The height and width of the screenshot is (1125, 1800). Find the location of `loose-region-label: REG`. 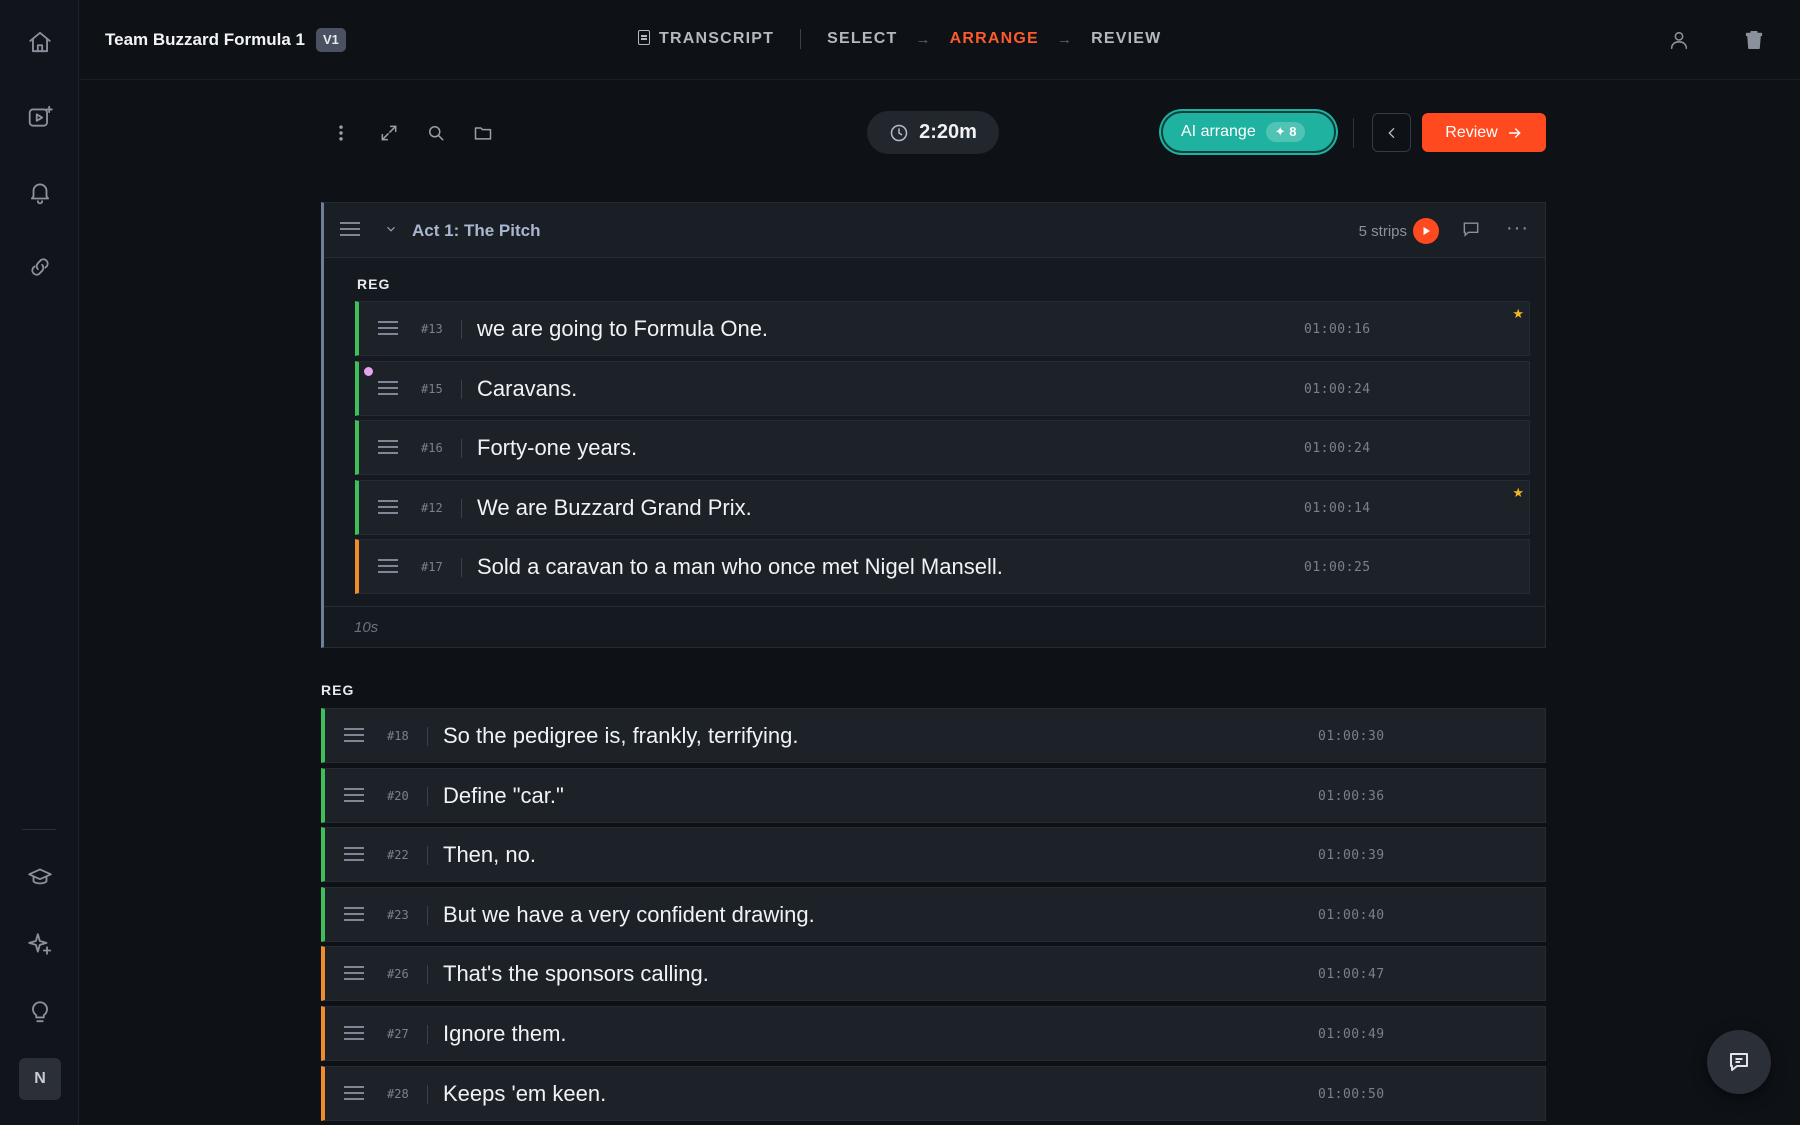

loose-region-label: REG is located at coordinates (338, 690).